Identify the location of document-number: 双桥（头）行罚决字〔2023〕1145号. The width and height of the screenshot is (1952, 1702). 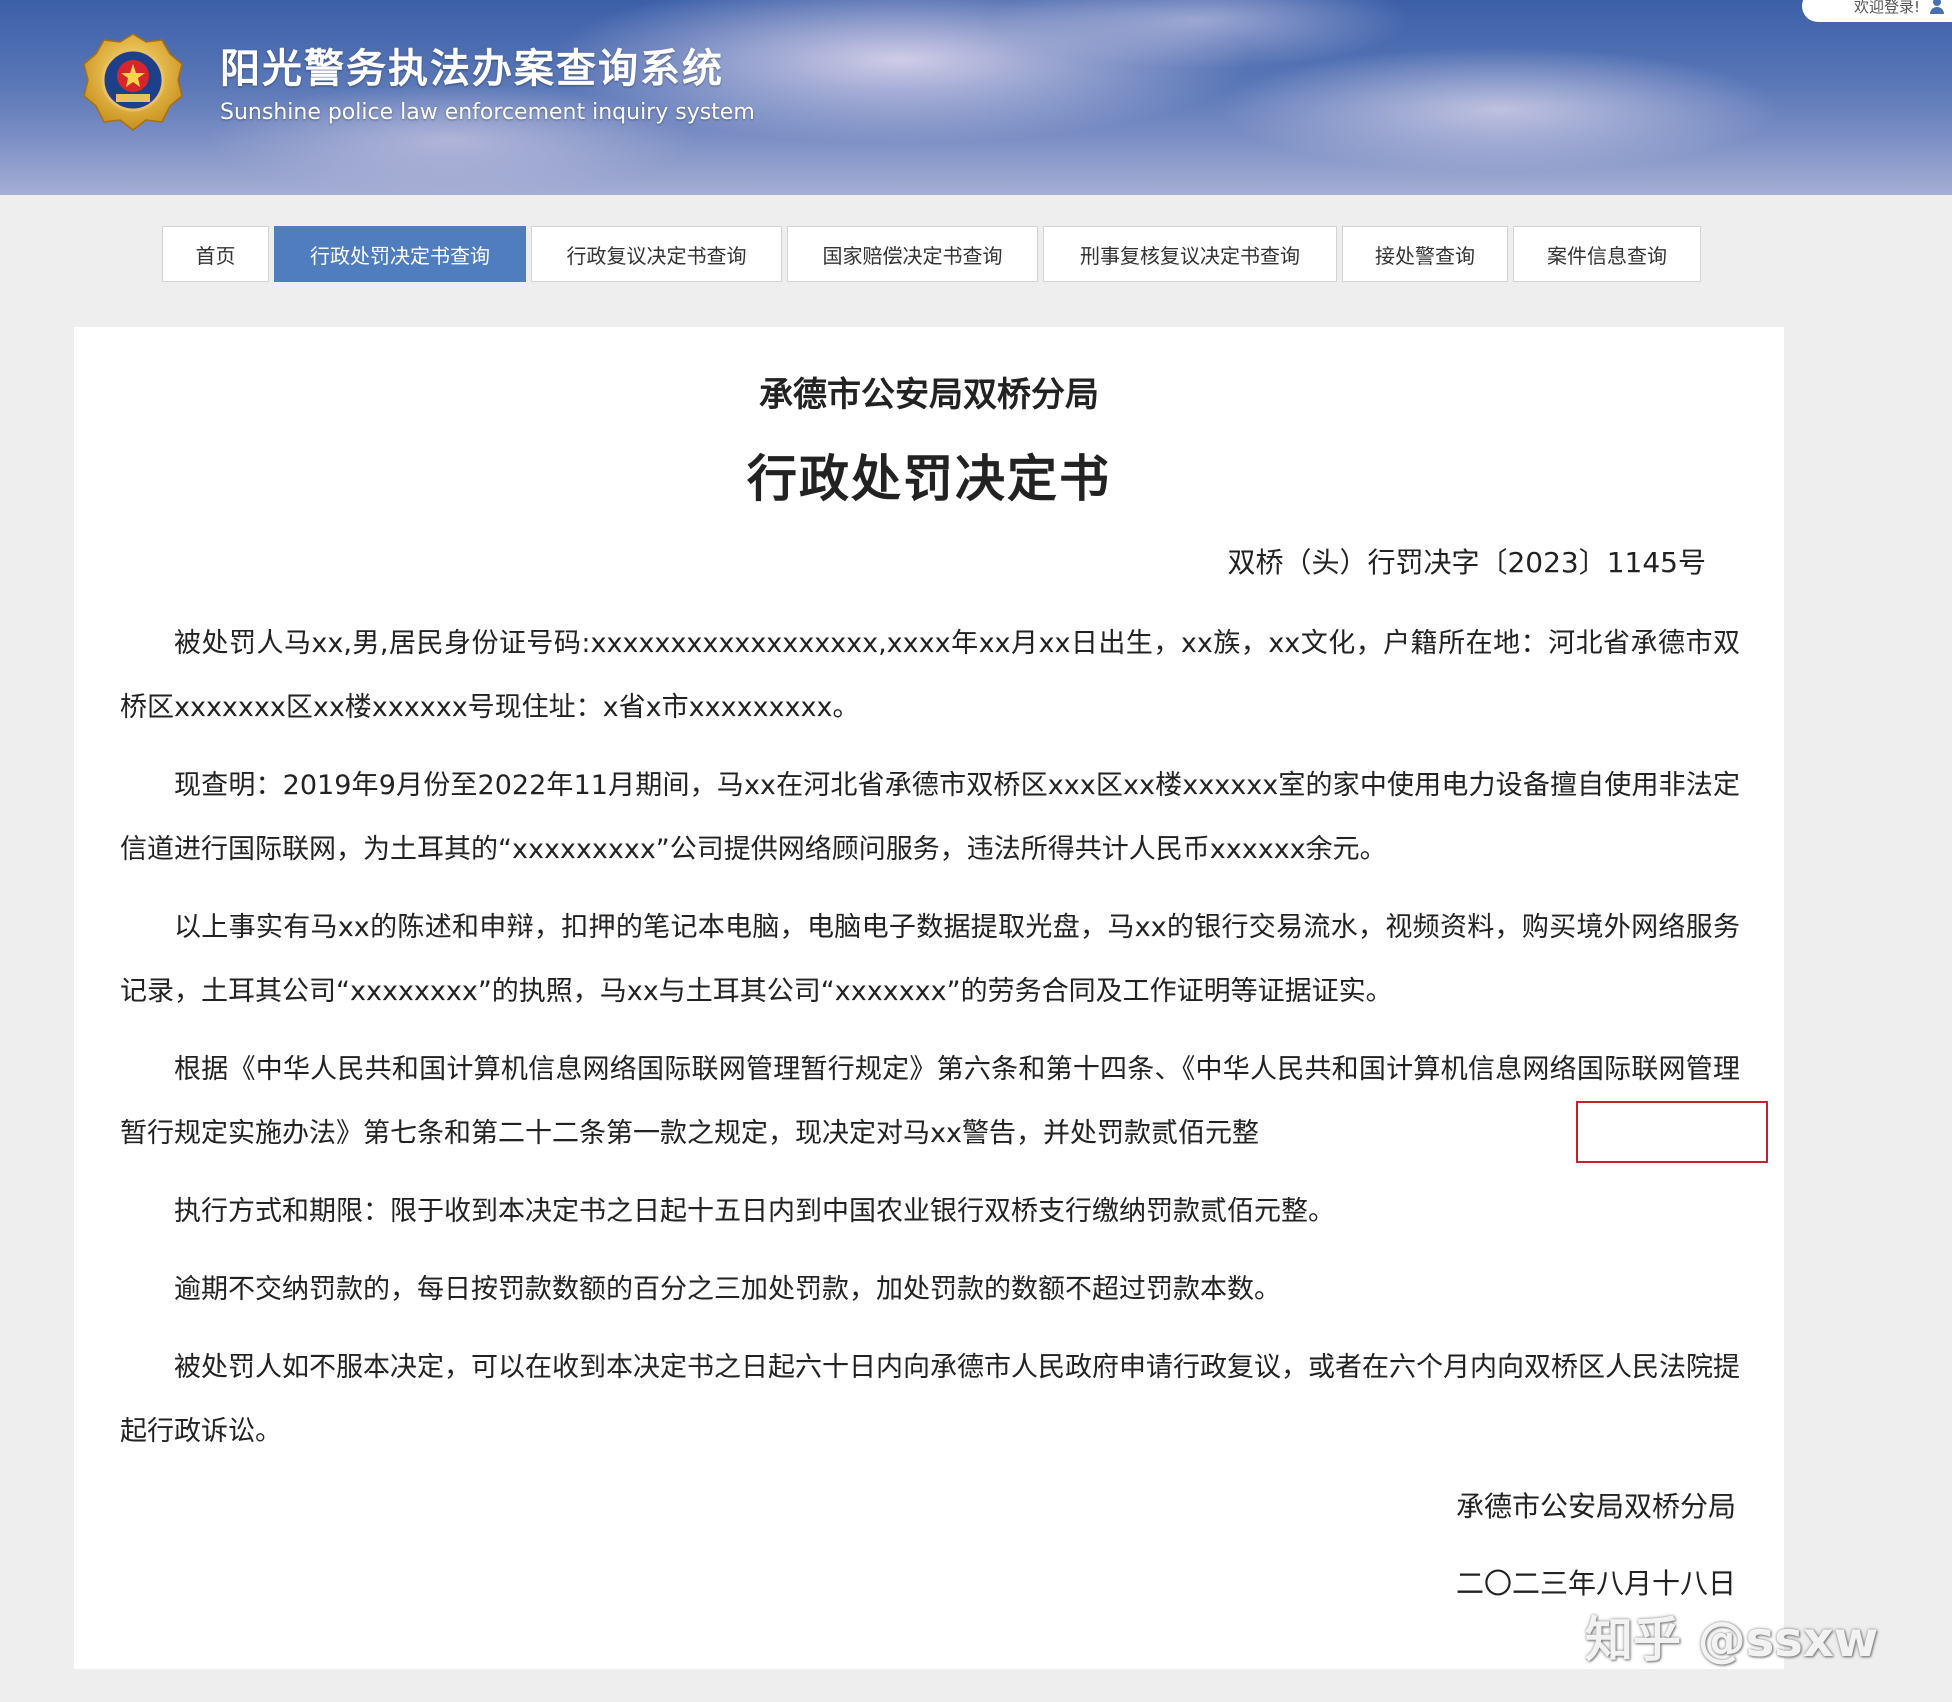
(1466, 562).